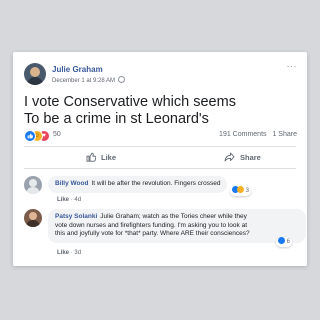 This screenshot has width=320, height=320. Describe the element at coordinates (77, 253) in the screenshot. I see `comment-time: 3d` at that location.